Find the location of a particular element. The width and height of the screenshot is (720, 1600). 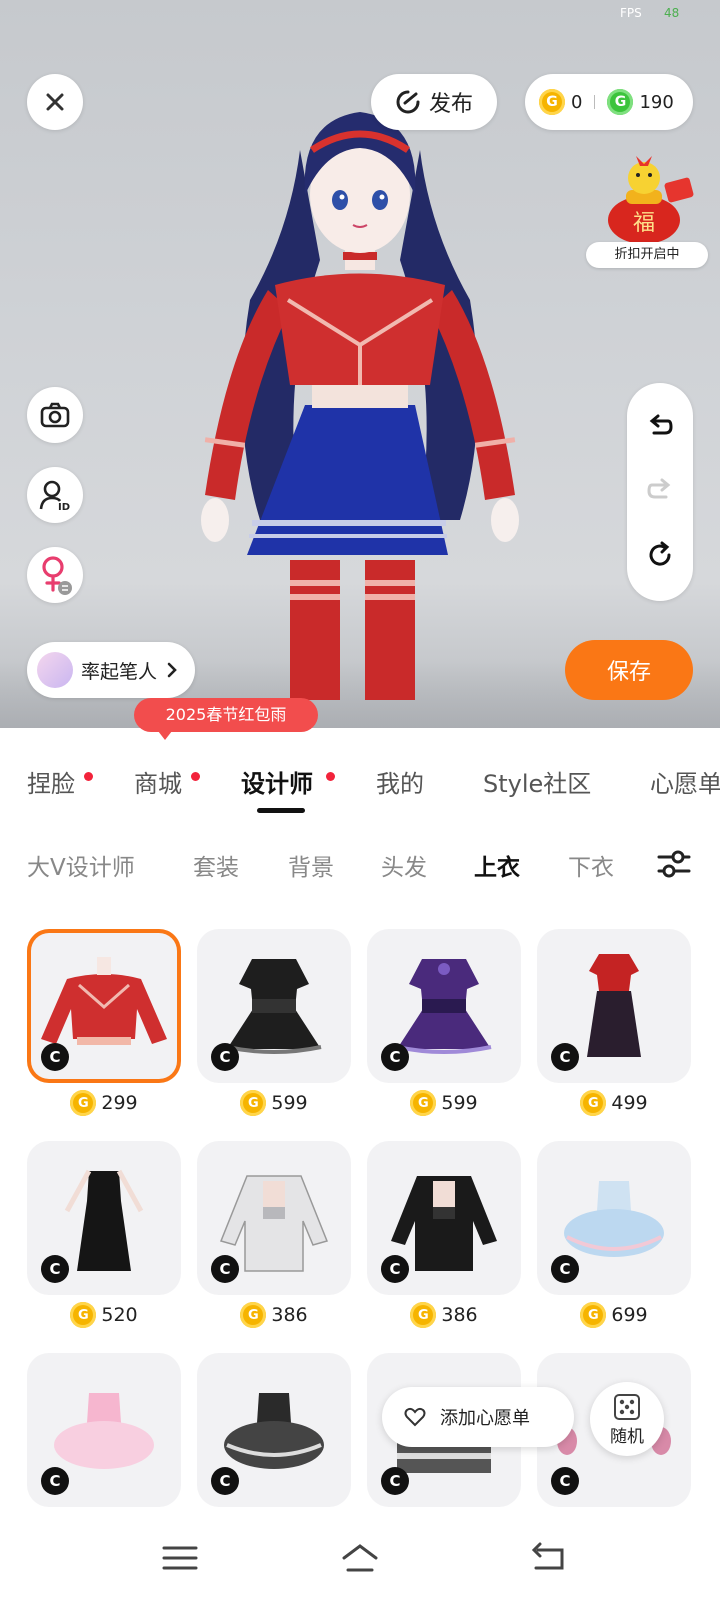

item-price-value: 499 is located at coordinates (629, 1103).